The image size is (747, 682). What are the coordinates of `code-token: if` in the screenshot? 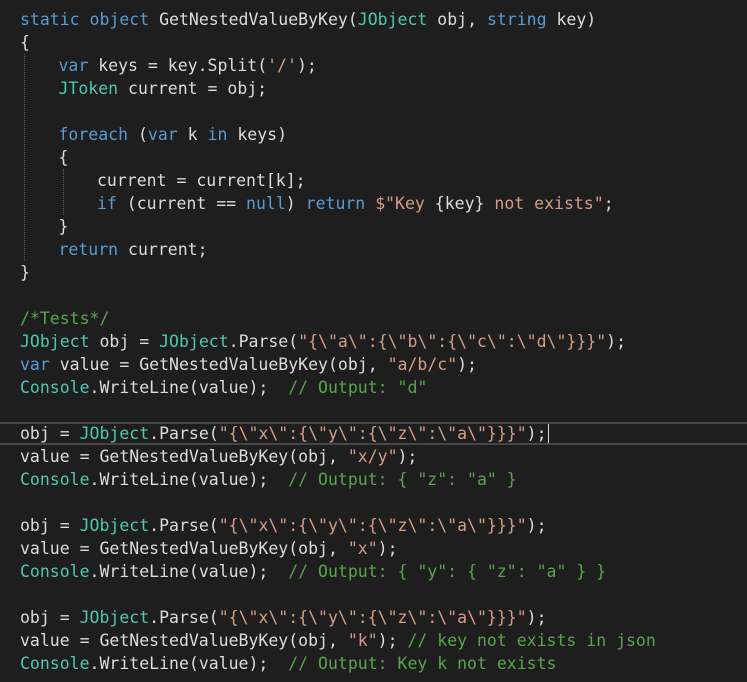 It's located at (107, 203).